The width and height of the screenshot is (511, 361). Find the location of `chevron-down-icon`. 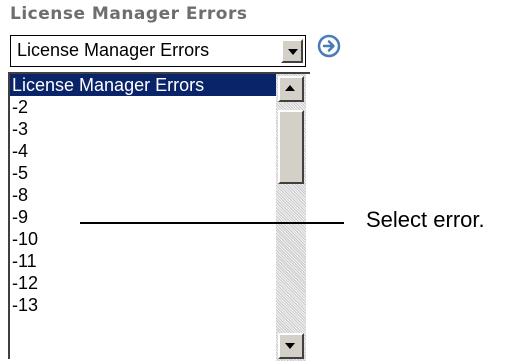

chevron-down-icon is located at coordinates (293, 52).